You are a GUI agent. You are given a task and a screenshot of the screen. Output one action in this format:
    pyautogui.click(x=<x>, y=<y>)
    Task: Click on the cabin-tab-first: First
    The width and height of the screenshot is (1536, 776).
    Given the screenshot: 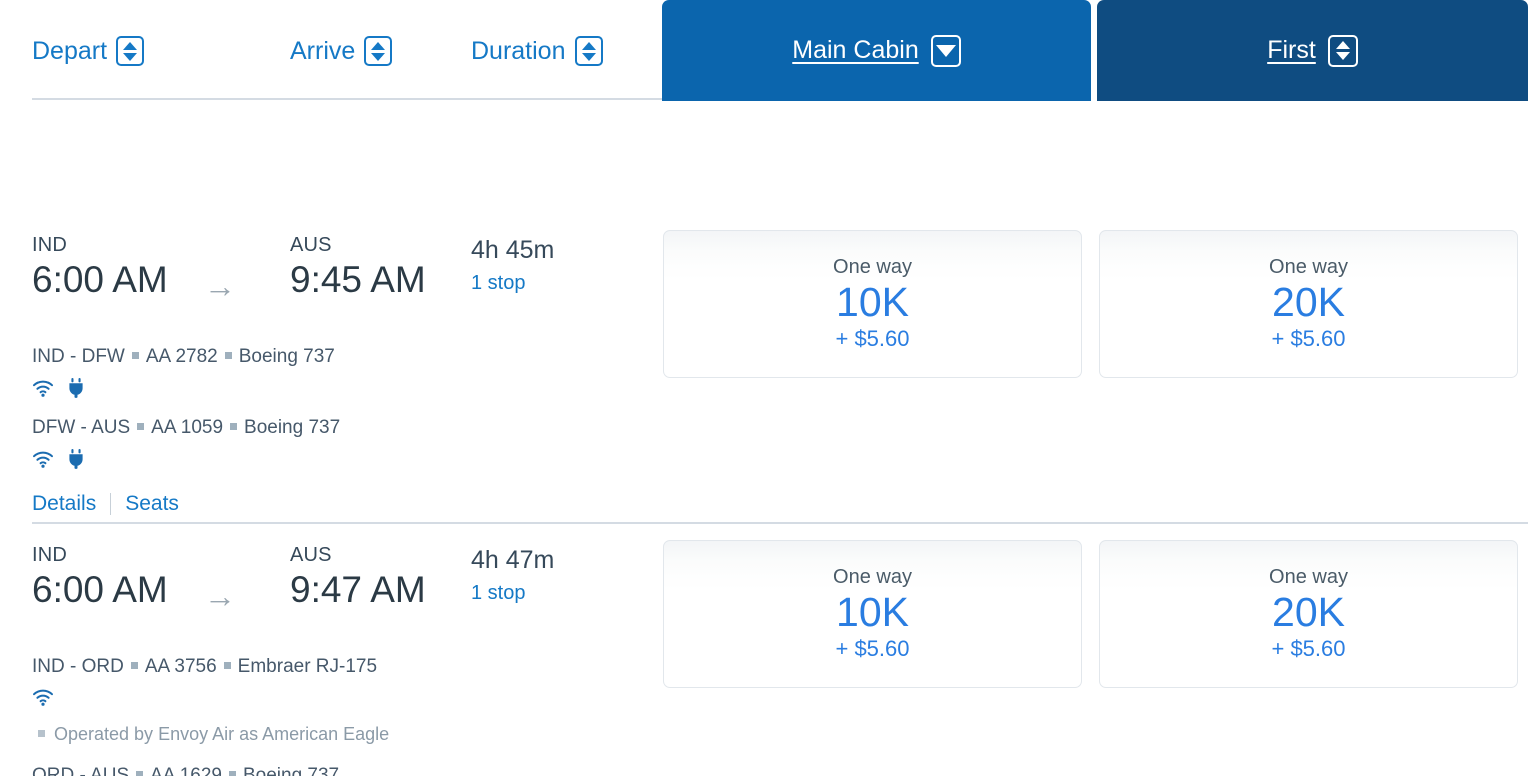 What is the action you would take?
    pyautogui.click(x=1312, y=50)
    